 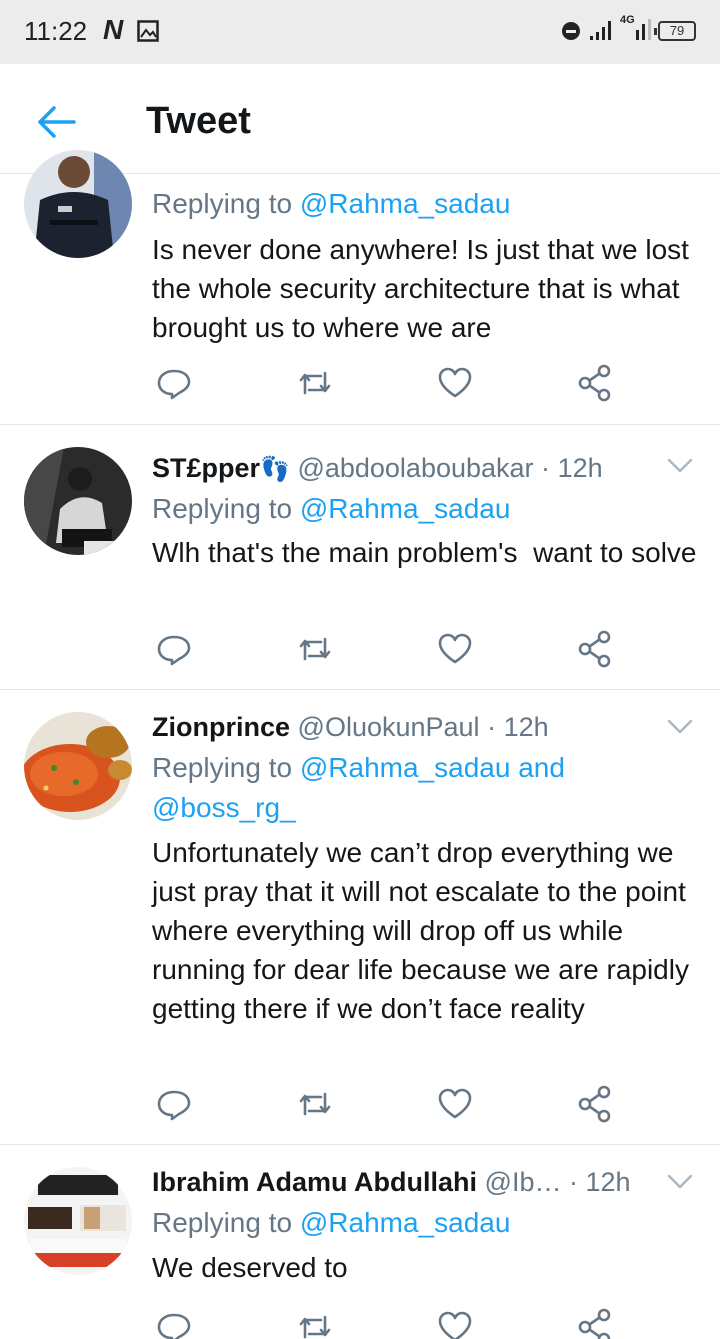 I want to click on user-handle: @abdoolaboubakar, so click(x=415, y=468).